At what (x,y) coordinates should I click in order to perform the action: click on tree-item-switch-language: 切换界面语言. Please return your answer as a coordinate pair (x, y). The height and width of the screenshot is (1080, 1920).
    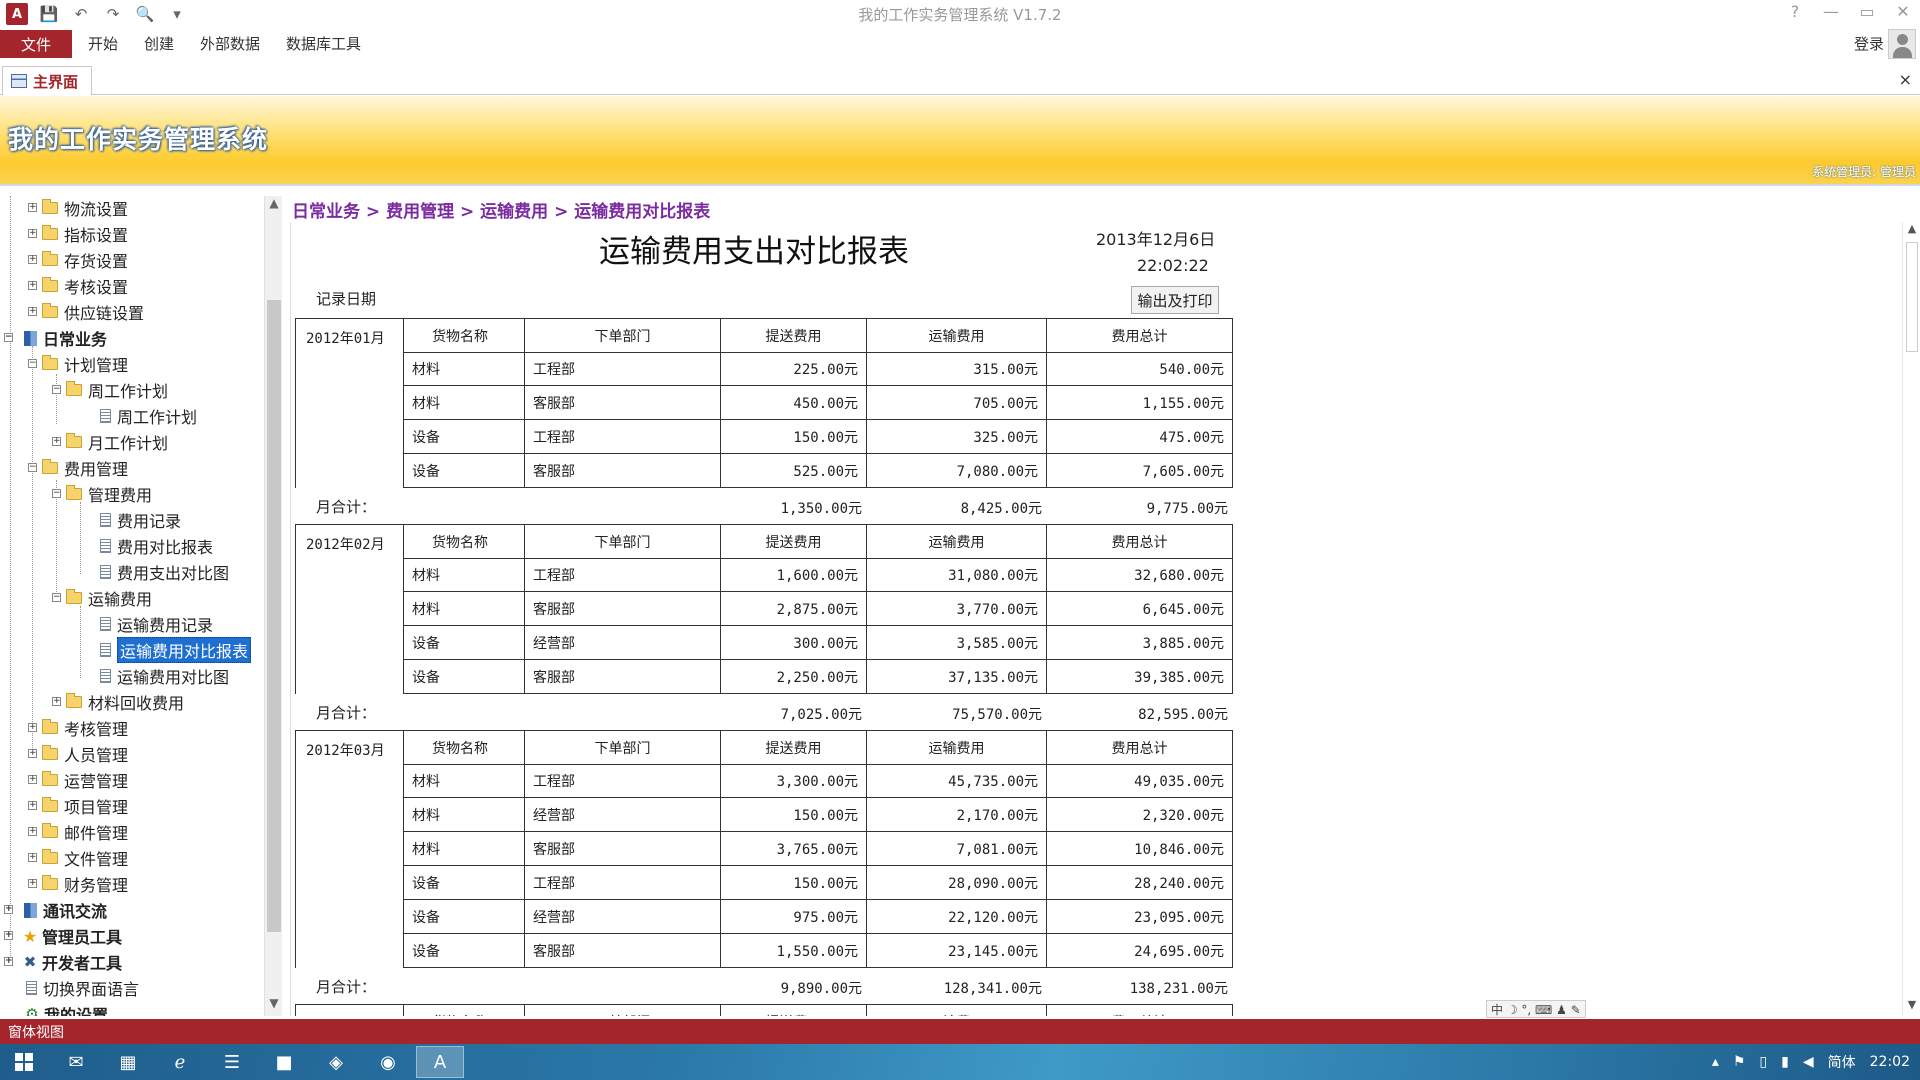
    Looking at the image, I should click on (82, 988).